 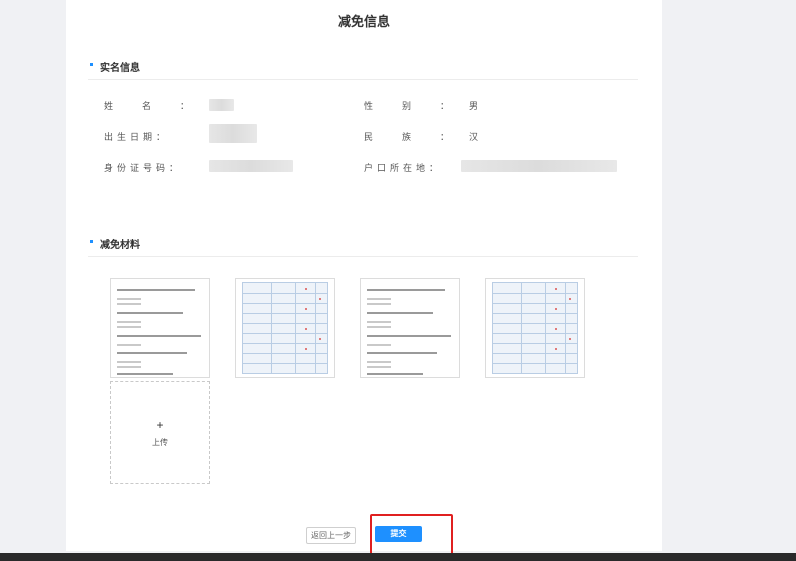 I want to click on label-id-number: 身份证号码：, so click(x=143, y=168).